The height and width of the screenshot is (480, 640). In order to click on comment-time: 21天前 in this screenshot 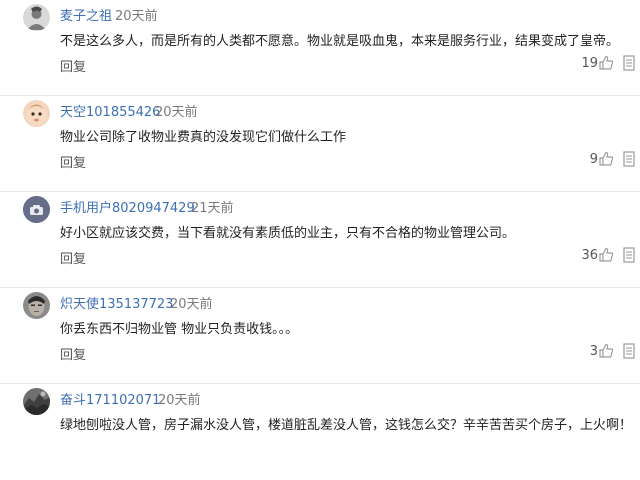, I will do `click(212, 208)`.